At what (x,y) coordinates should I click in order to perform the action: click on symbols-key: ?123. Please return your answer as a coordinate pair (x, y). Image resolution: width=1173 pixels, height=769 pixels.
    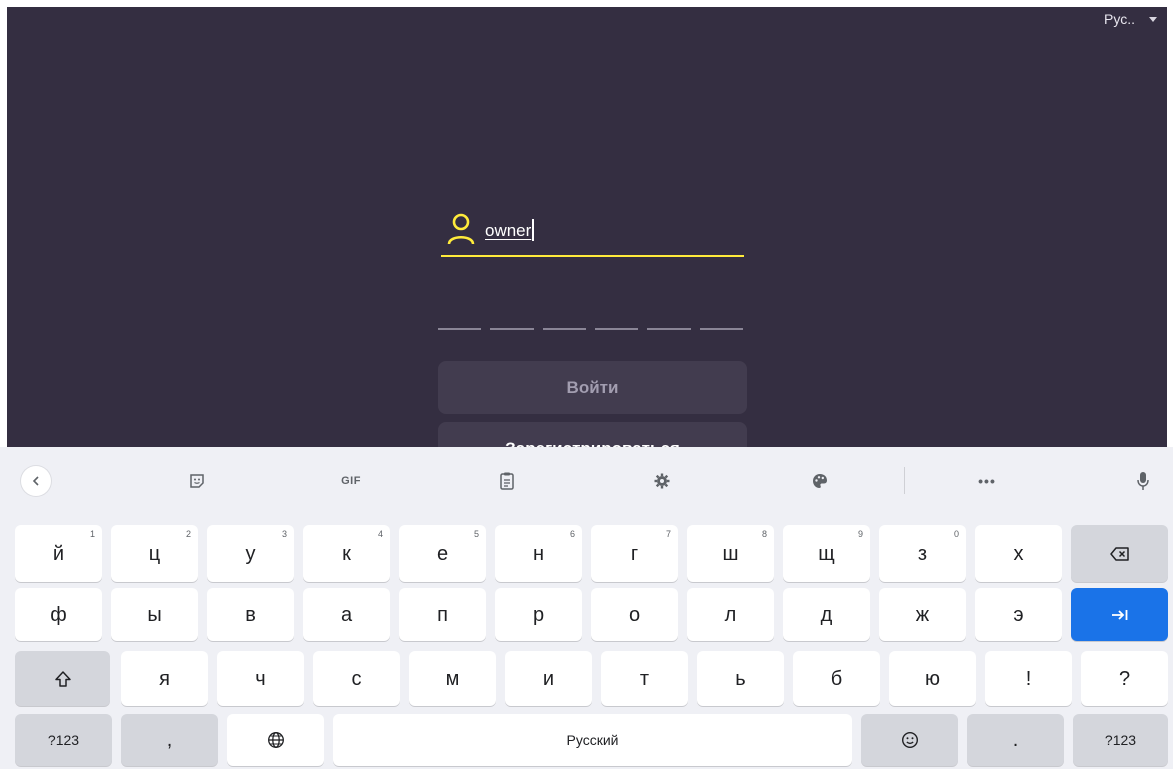
    Looking at the image, I should click on (63, 740).